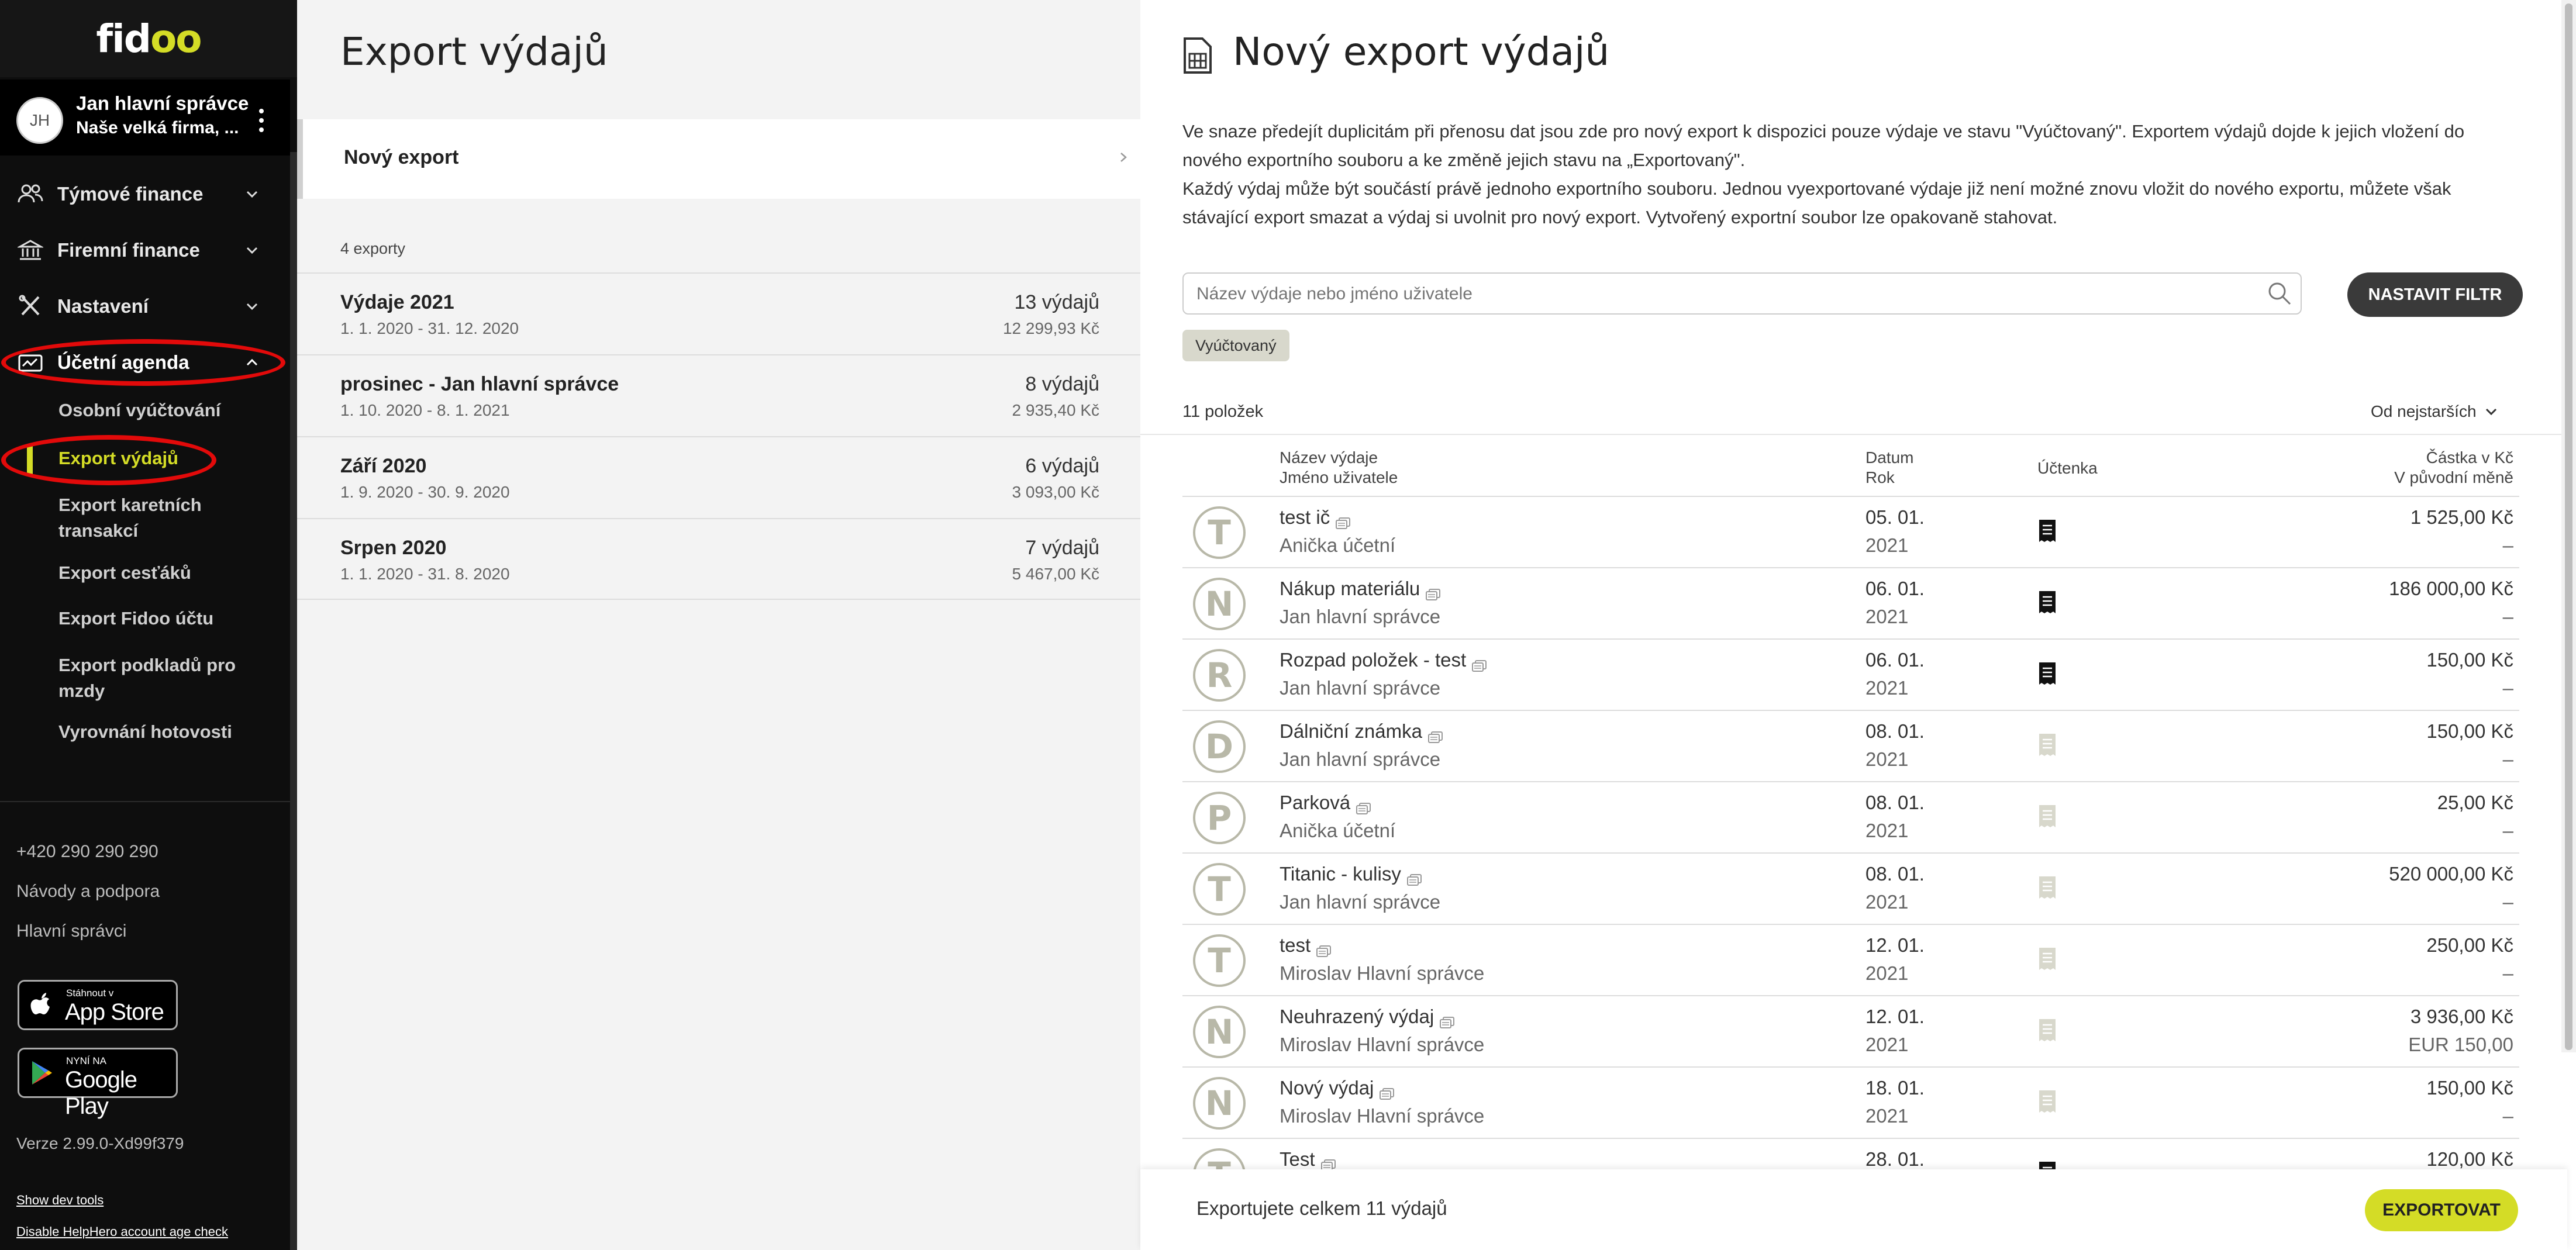 Image resolution: width=2576 pixels, height=1250 pixels. What do you see at coordinates (164, 410) in the screenshot?
I see `nav-sub-personal-settlement: Osobní vyúčtování` at bounding box center [164, 410].